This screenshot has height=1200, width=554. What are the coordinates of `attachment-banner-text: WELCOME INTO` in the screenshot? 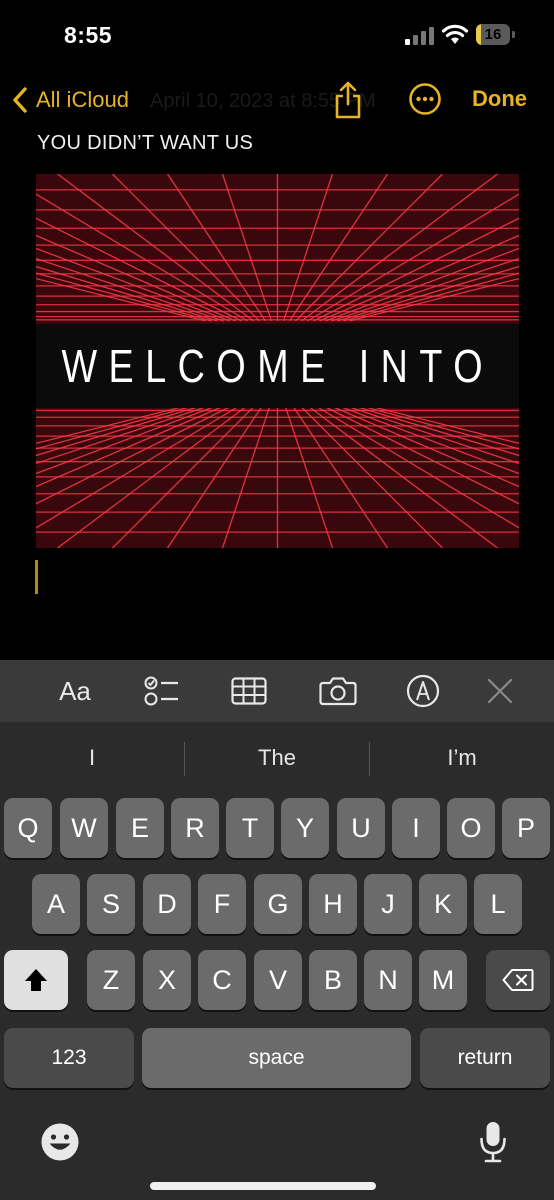 It's located at (277, 366).